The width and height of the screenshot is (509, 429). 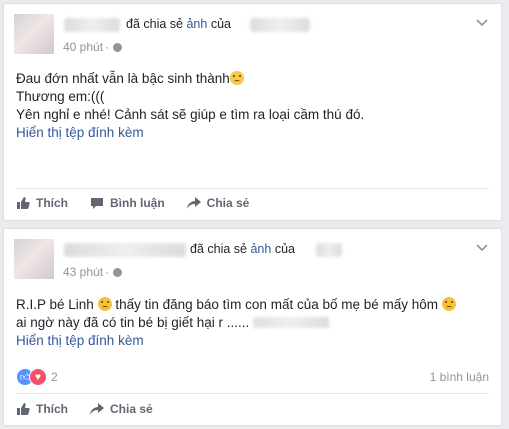 I want to click on reaction-summary: 👍︎ ♥ 2, so click(x=37, y=377).